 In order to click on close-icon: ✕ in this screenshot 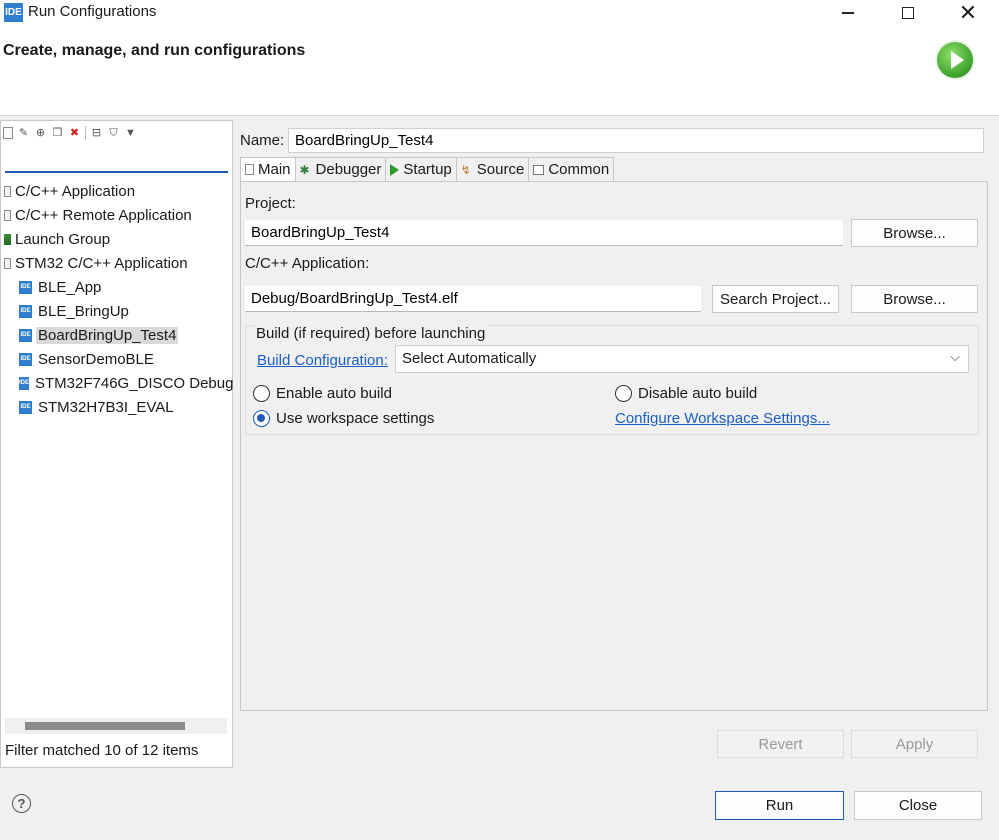, I will do `click(968, 12)`.